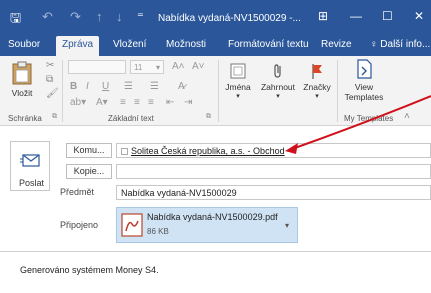 The height and width of the screenshot is (293, 431). What do you see at coordinates (158, 231) in the screenshot?
I see `attachment-size: 86 KB` at bounding box center [158, 231].